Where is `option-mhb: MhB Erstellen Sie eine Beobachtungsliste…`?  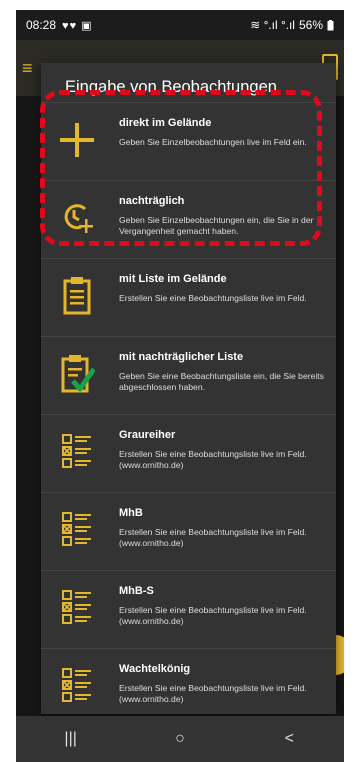
option-mhb: MhB Erstellen Sie eine Beobachtungsliste… is located at coordinates (188, 531).